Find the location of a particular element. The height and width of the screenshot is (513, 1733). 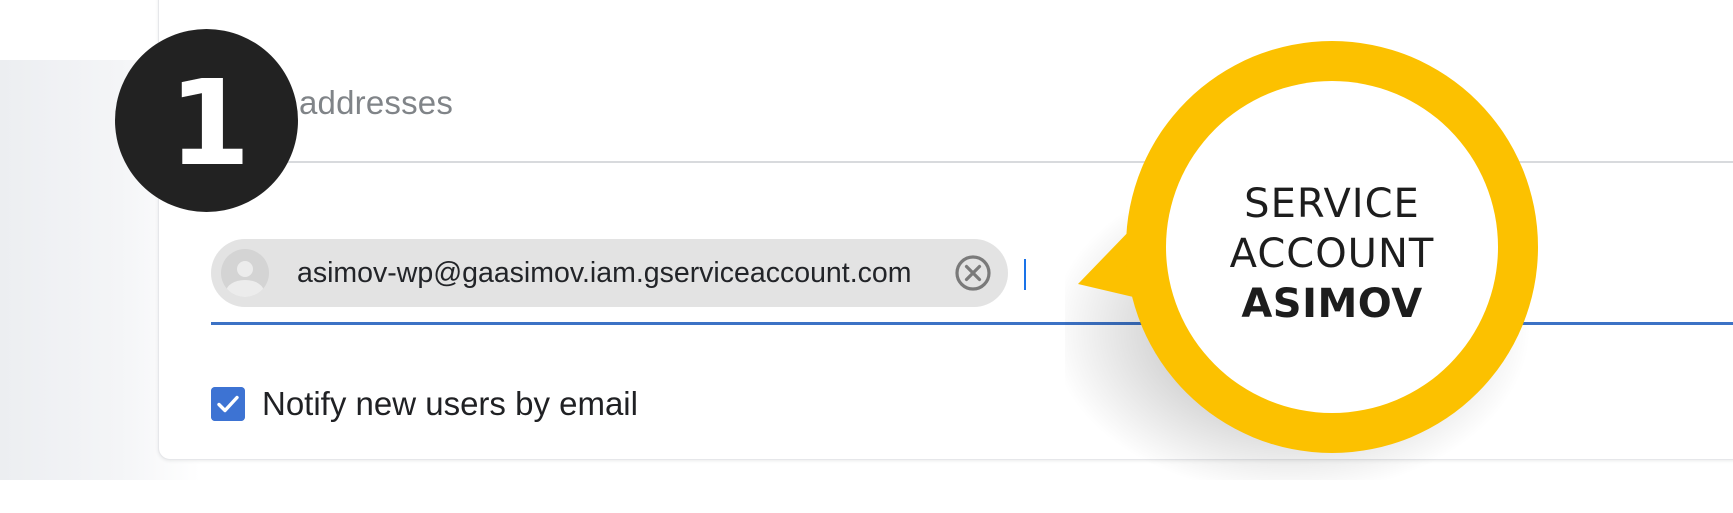

step-number-badge: 1 is located at coordinates (206, 120).